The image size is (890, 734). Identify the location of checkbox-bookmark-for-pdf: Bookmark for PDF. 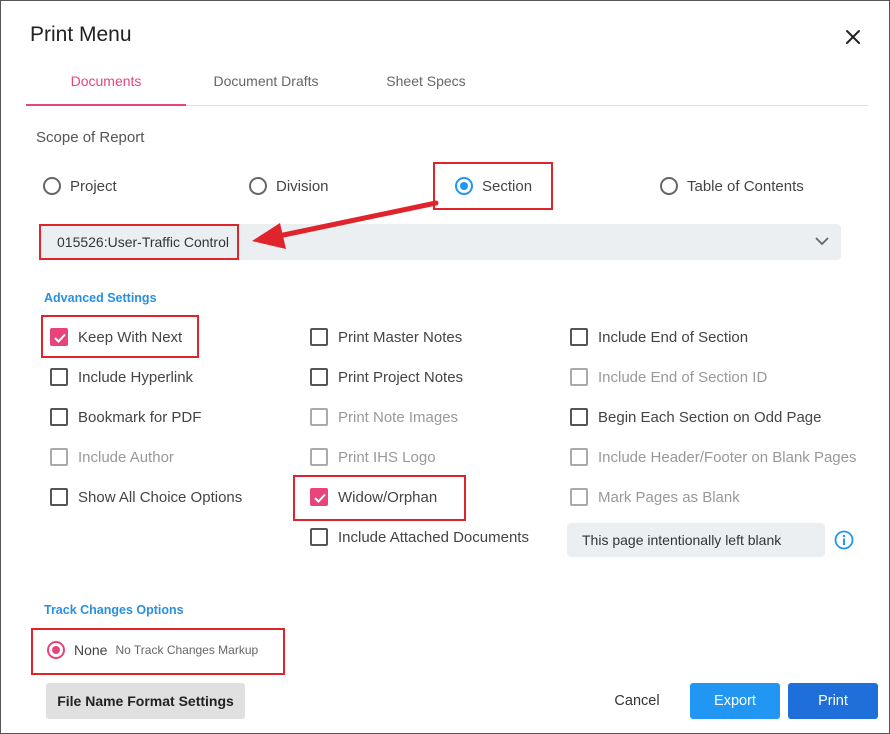
(125, 417).